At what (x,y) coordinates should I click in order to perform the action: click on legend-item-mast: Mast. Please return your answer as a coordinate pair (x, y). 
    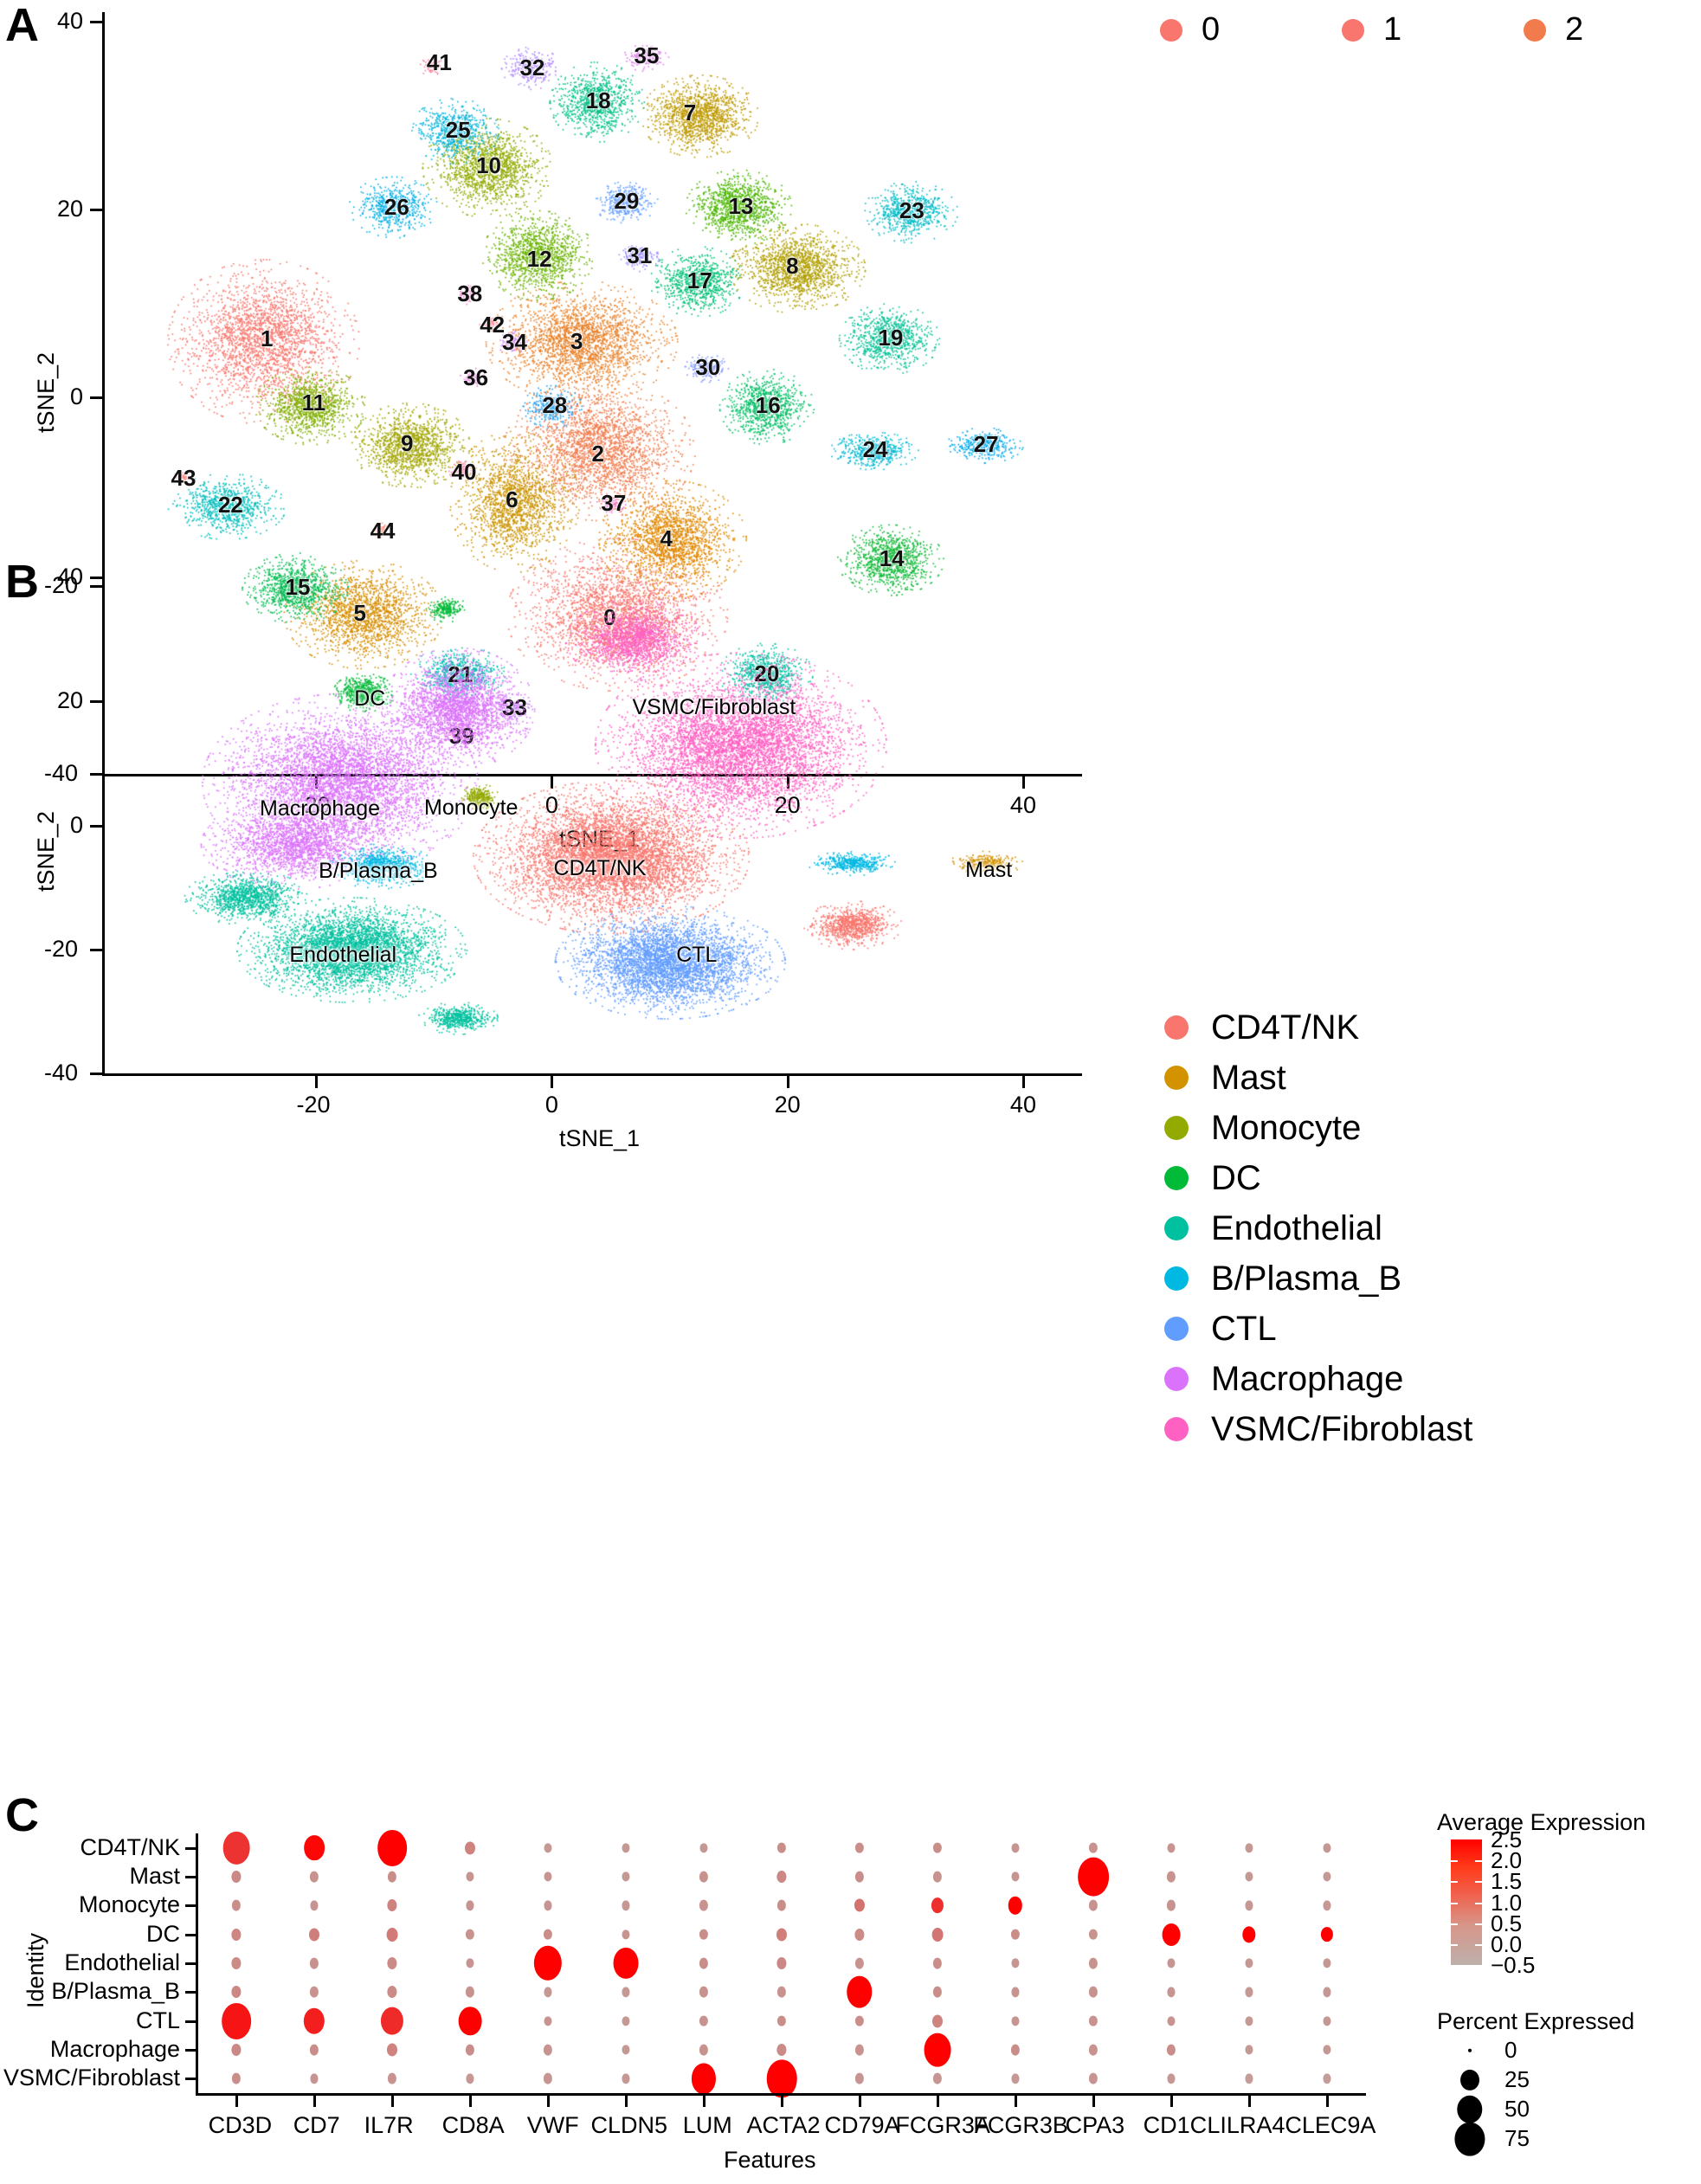
    Looking at the image, I should click on (1318, 1078).